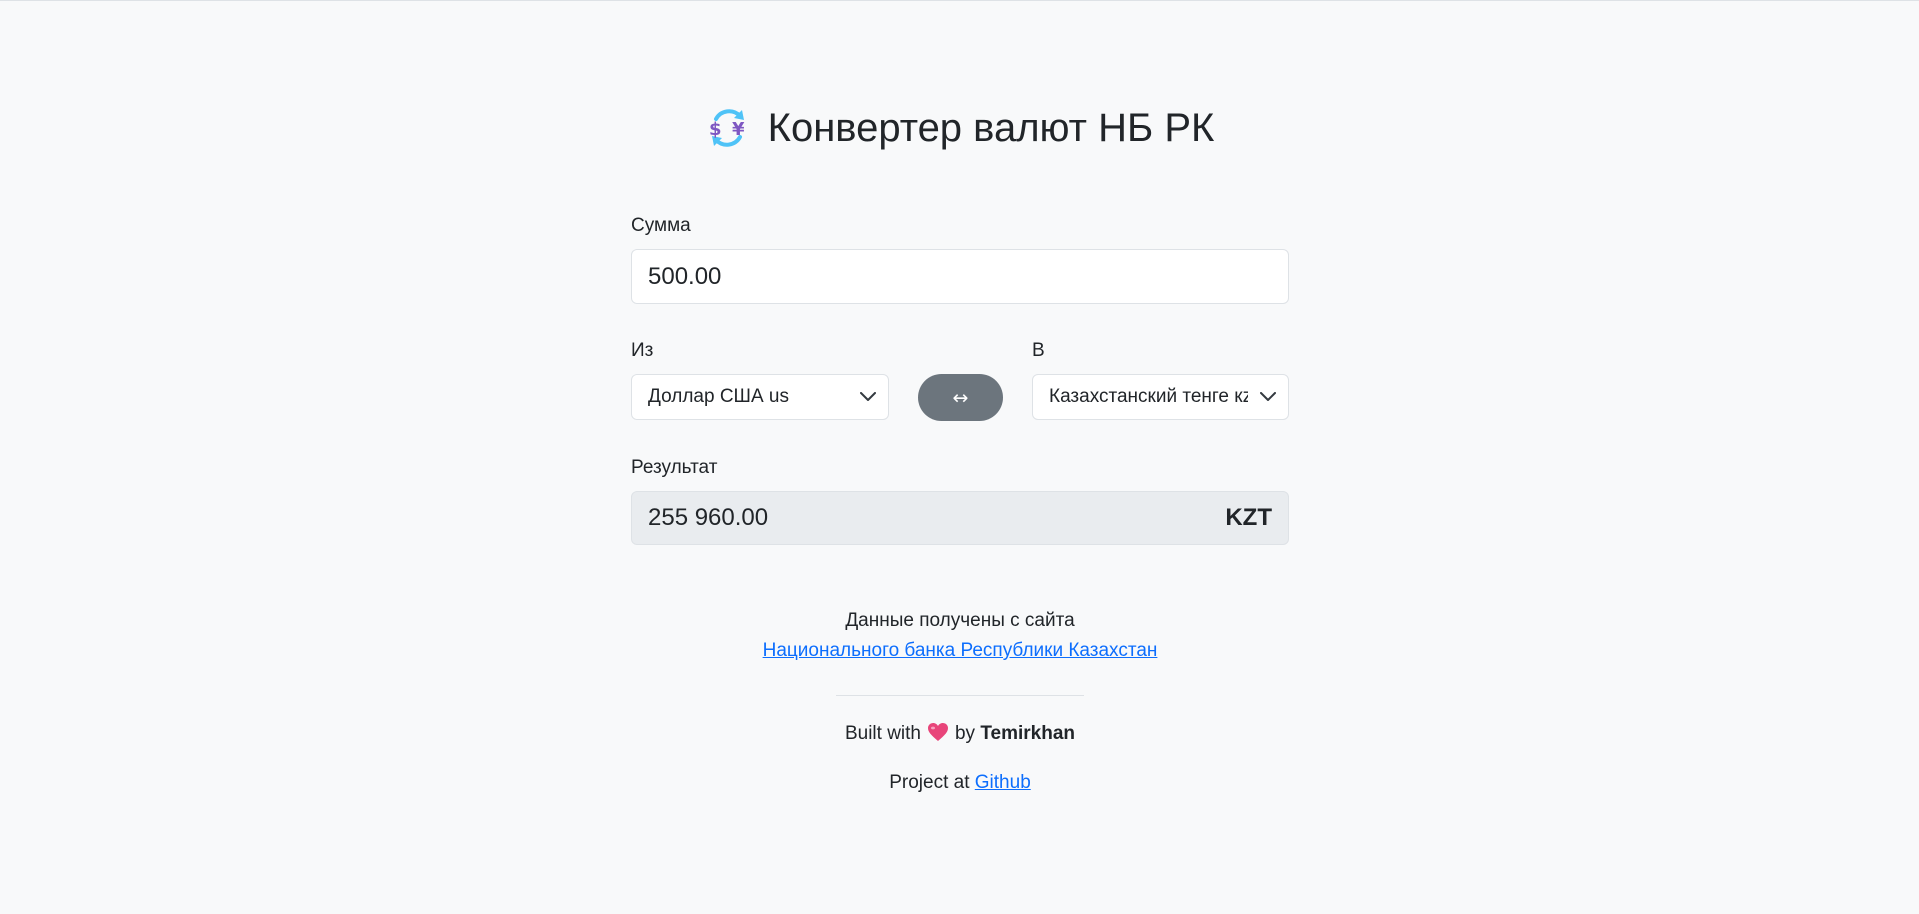  I want to click on amount-input, so click(960, 276).